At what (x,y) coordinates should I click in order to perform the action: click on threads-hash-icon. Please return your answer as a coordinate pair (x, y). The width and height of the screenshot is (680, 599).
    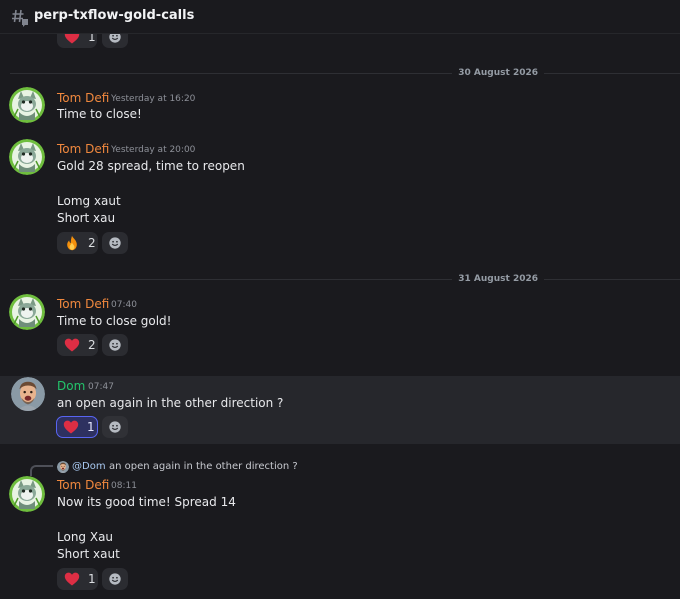
    Looking at the image, I should click on (20, 17).